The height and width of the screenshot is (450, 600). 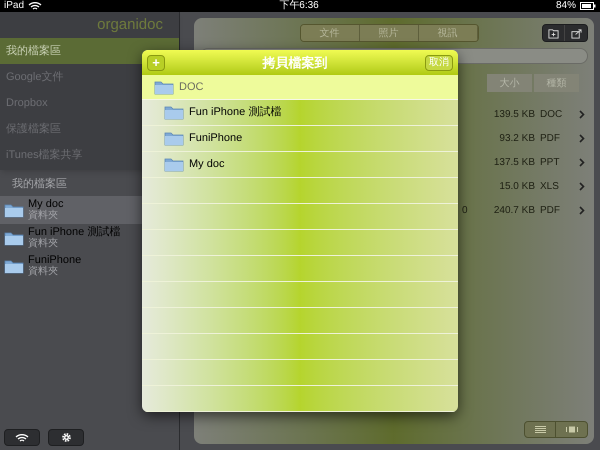 I want to click on folder-row: My doc, so click(x=300, y=165).